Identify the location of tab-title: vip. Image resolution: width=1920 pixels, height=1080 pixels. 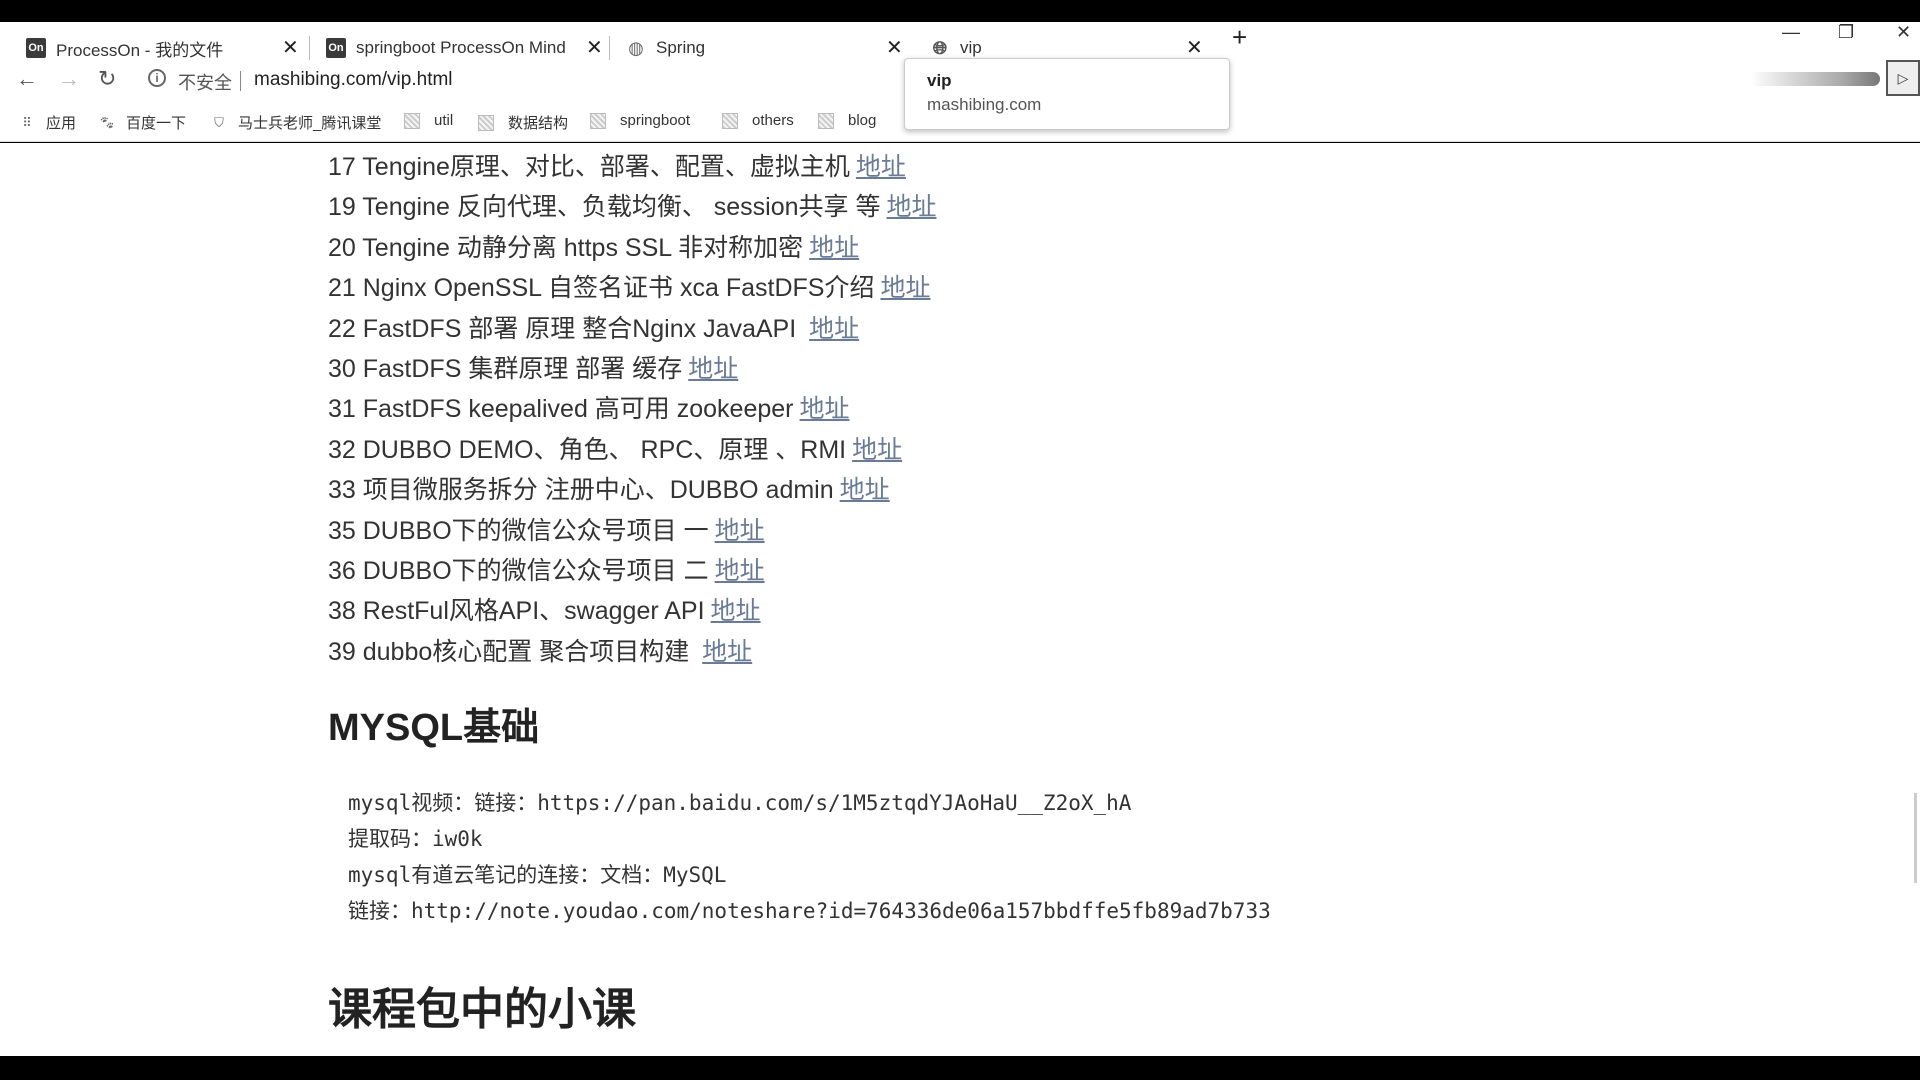
(971, 47).